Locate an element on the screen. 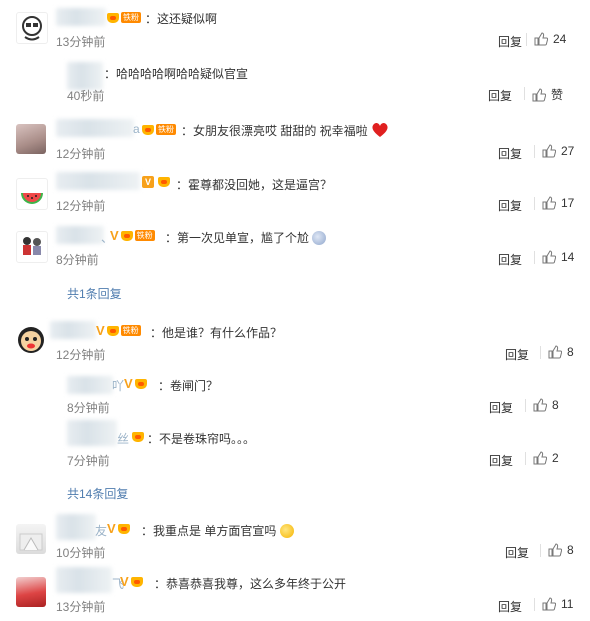 Image resolution: width=590 pixels, height=621 pixels. view-replies-link: 共14条回复 is located at coordinates (97, 493).